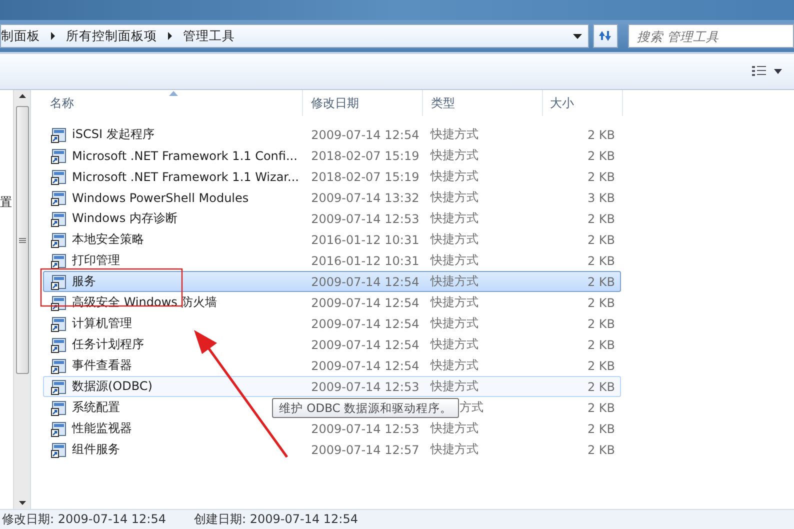  I want to click on file-name: 计算机管理, so click(102, 323).